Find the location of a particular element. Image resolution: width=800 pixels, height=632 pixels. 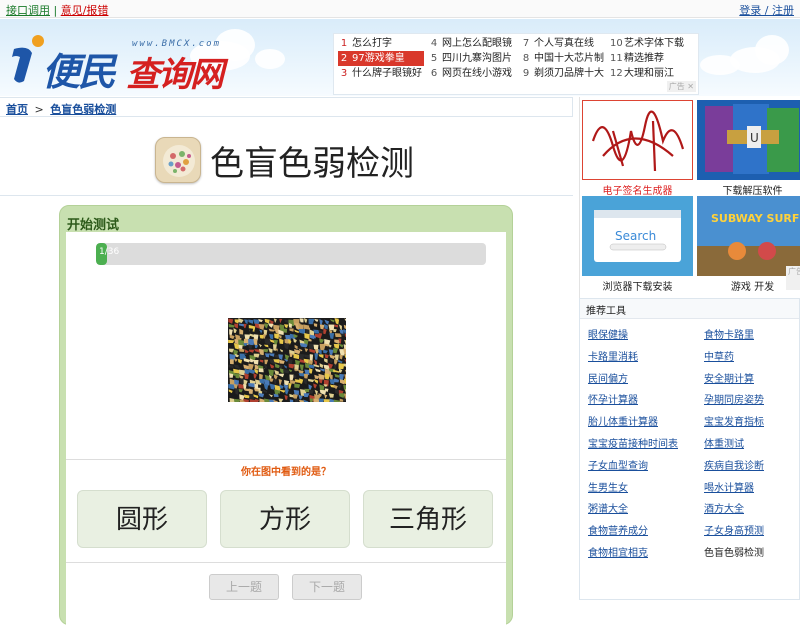

tool-link: 食物卡路里 is located at coordinates (729, 333).